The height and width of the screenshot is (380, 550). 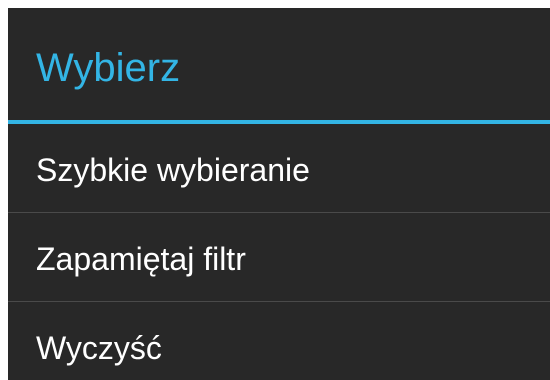 What do you see at coordinates (173, 170) in the screenshot?
I see `menu-item-label: Szybkie wybieranie` at bounding box center [173, 170].